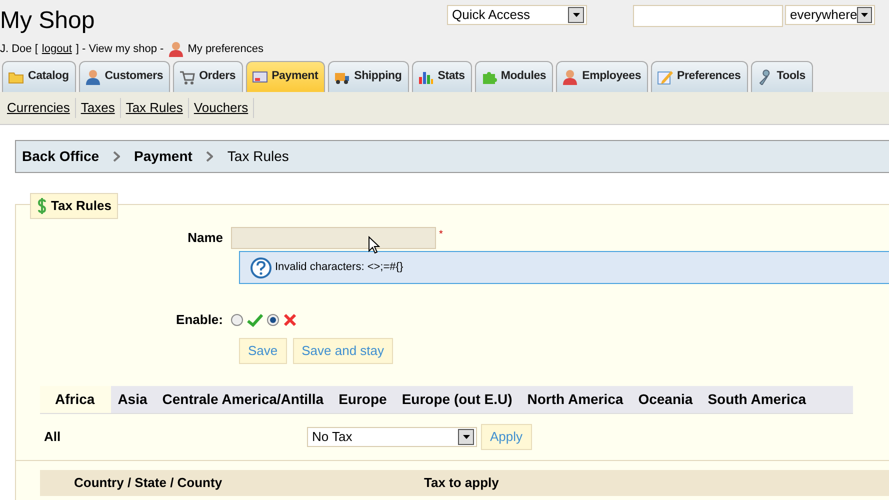 The width and height of the screenshot is (889, 500). Describe the element at coordinates (290, 319) in the screenshot. I see `close-icon` at that location.